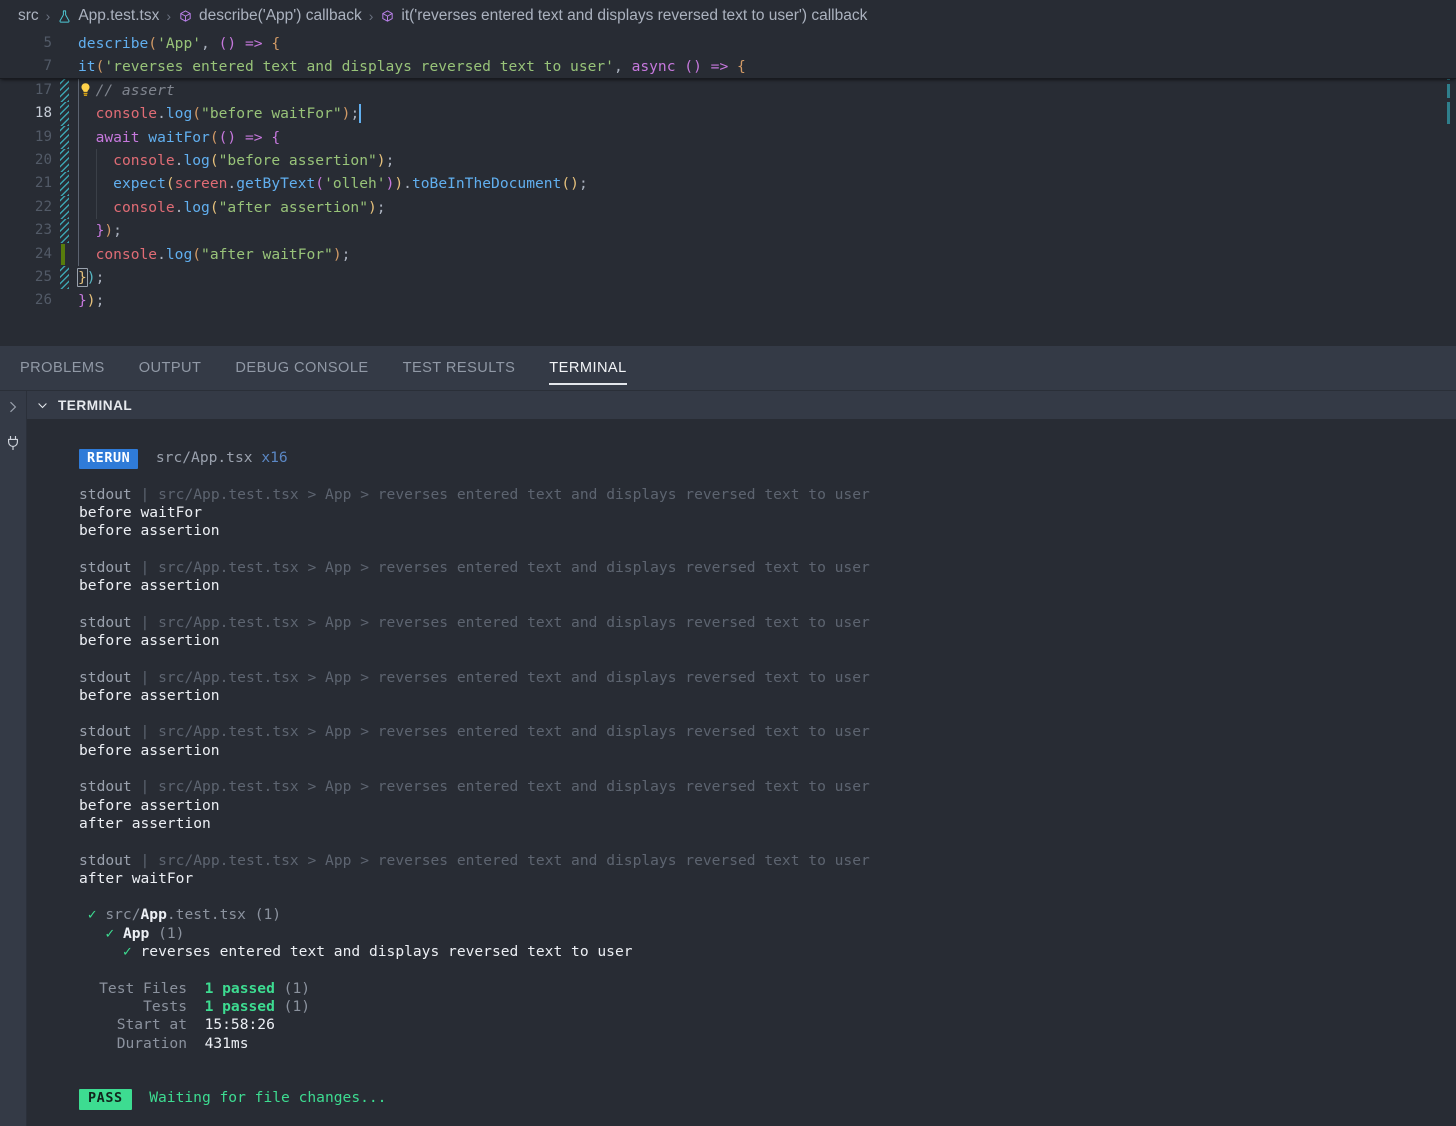 Image resolution: width=1456 pixels, height=1126 pixels. I want to click on code-text: console.log("after waitFor");, so click(214, 254).